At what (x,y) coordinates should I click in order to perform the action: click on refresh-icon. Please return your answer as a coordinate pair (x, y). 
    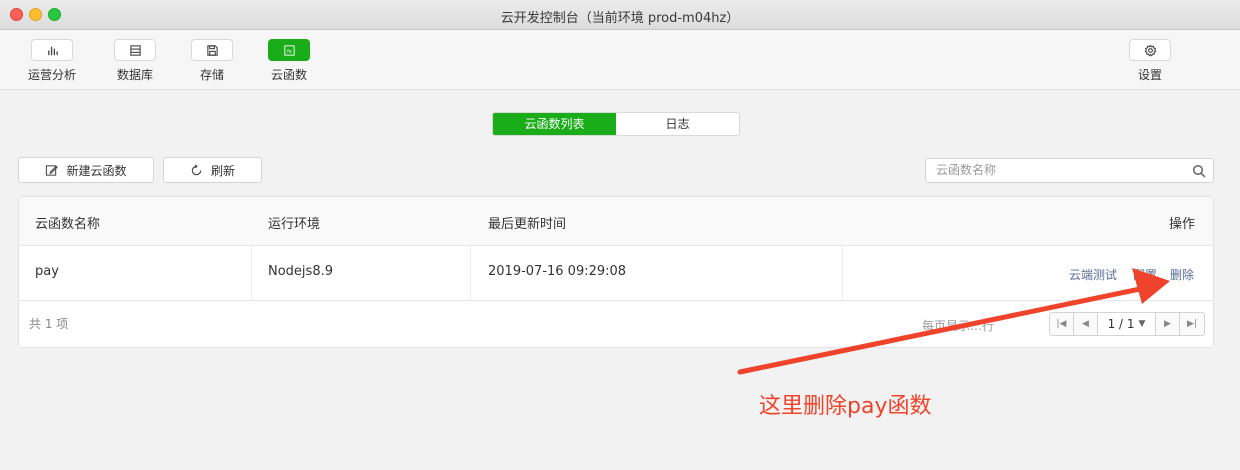
    Looking at the image, I should click on (196, 169).